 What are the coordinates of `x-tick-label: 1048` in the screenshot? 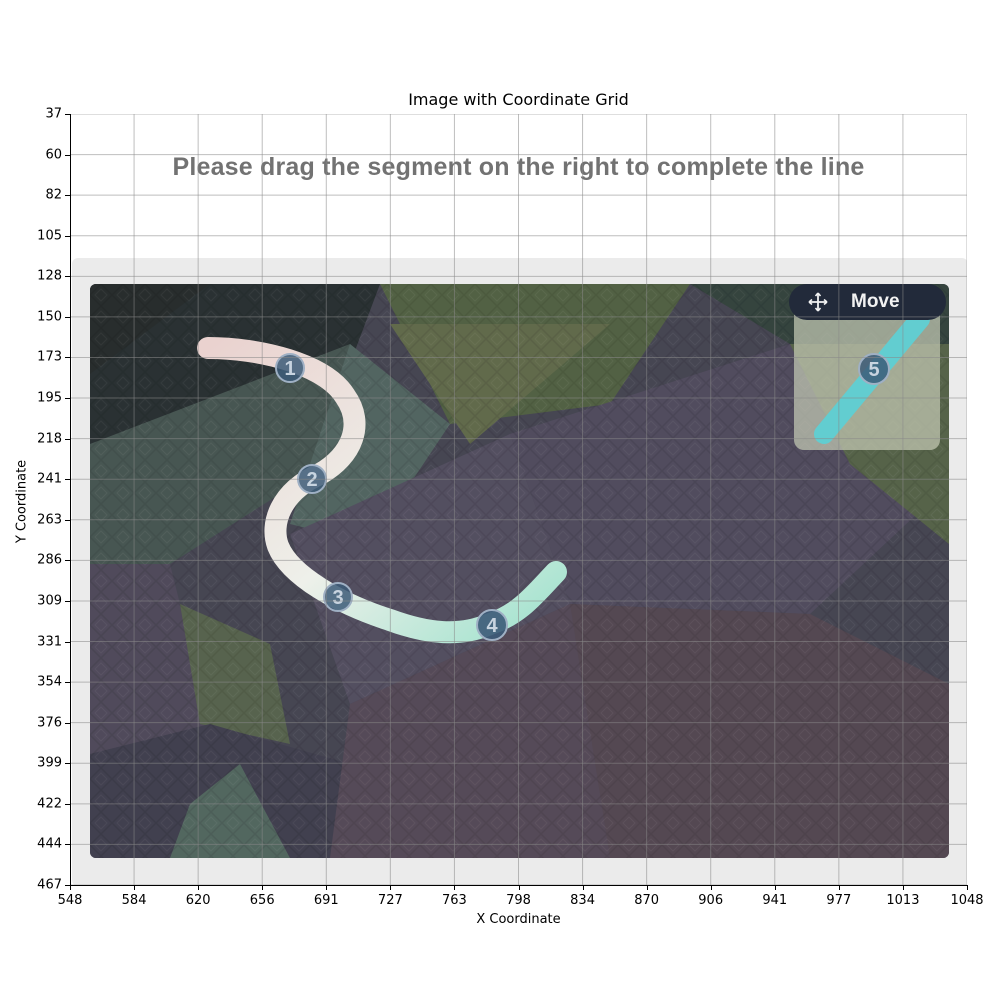 It's located at (967, 900).